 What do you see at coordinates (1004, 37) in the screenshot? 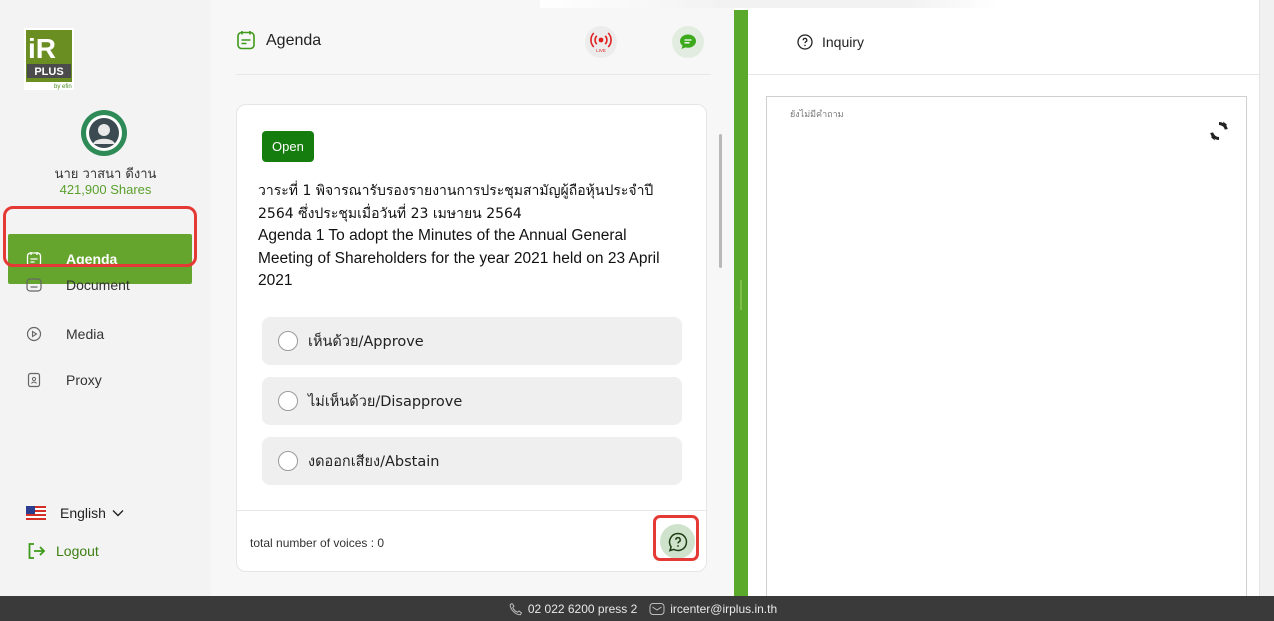
I see `inquiry-header: Inquiry` at bounding box center [1004, 37].